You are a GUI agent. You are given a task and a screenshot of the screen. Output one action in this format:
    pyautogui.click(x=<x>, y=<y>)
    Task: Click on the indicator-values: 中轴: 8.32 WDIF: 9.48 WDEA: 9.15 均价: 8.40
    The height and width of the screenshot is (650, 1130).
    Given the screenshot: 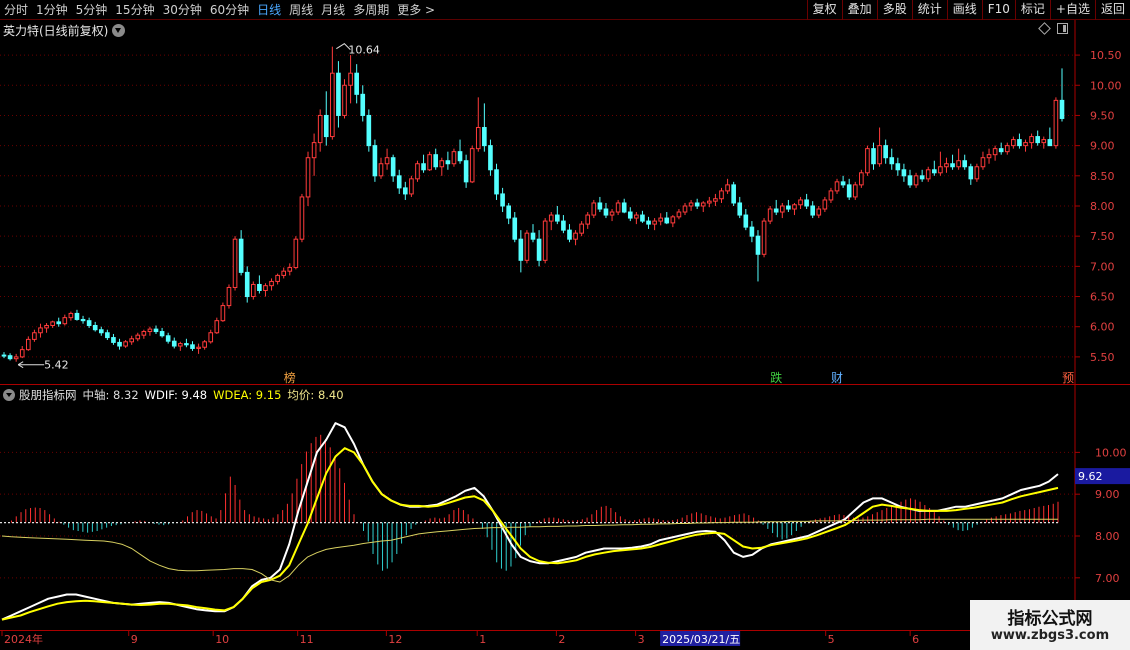 What is the action you would take?
    pyautogui.click(x=216, y=395)
    